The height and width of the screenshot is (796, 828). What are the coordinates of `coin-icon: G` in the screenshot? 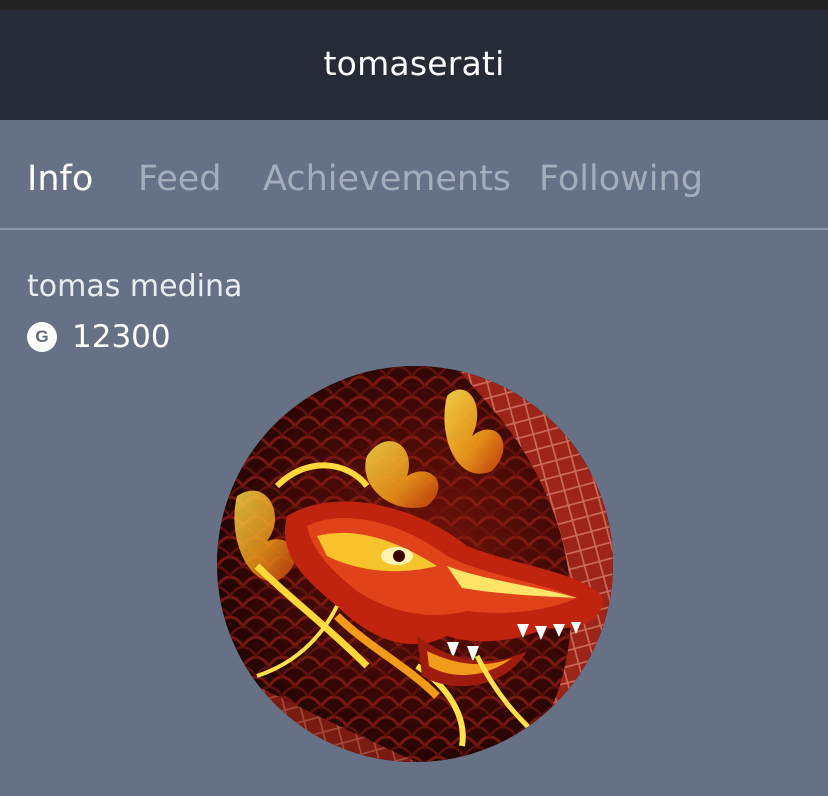 It's located at (42, 337).